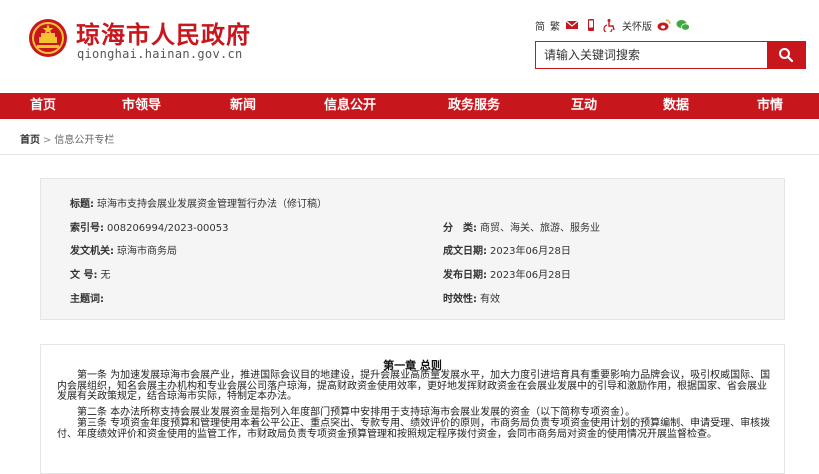 Image resolution: width=819 pixels, height=474 pixels. What do you see at coordinates (163, 32) in the screenshot?
I see `site-title: 琼海市人民政府` at bounding box center [163, 32].